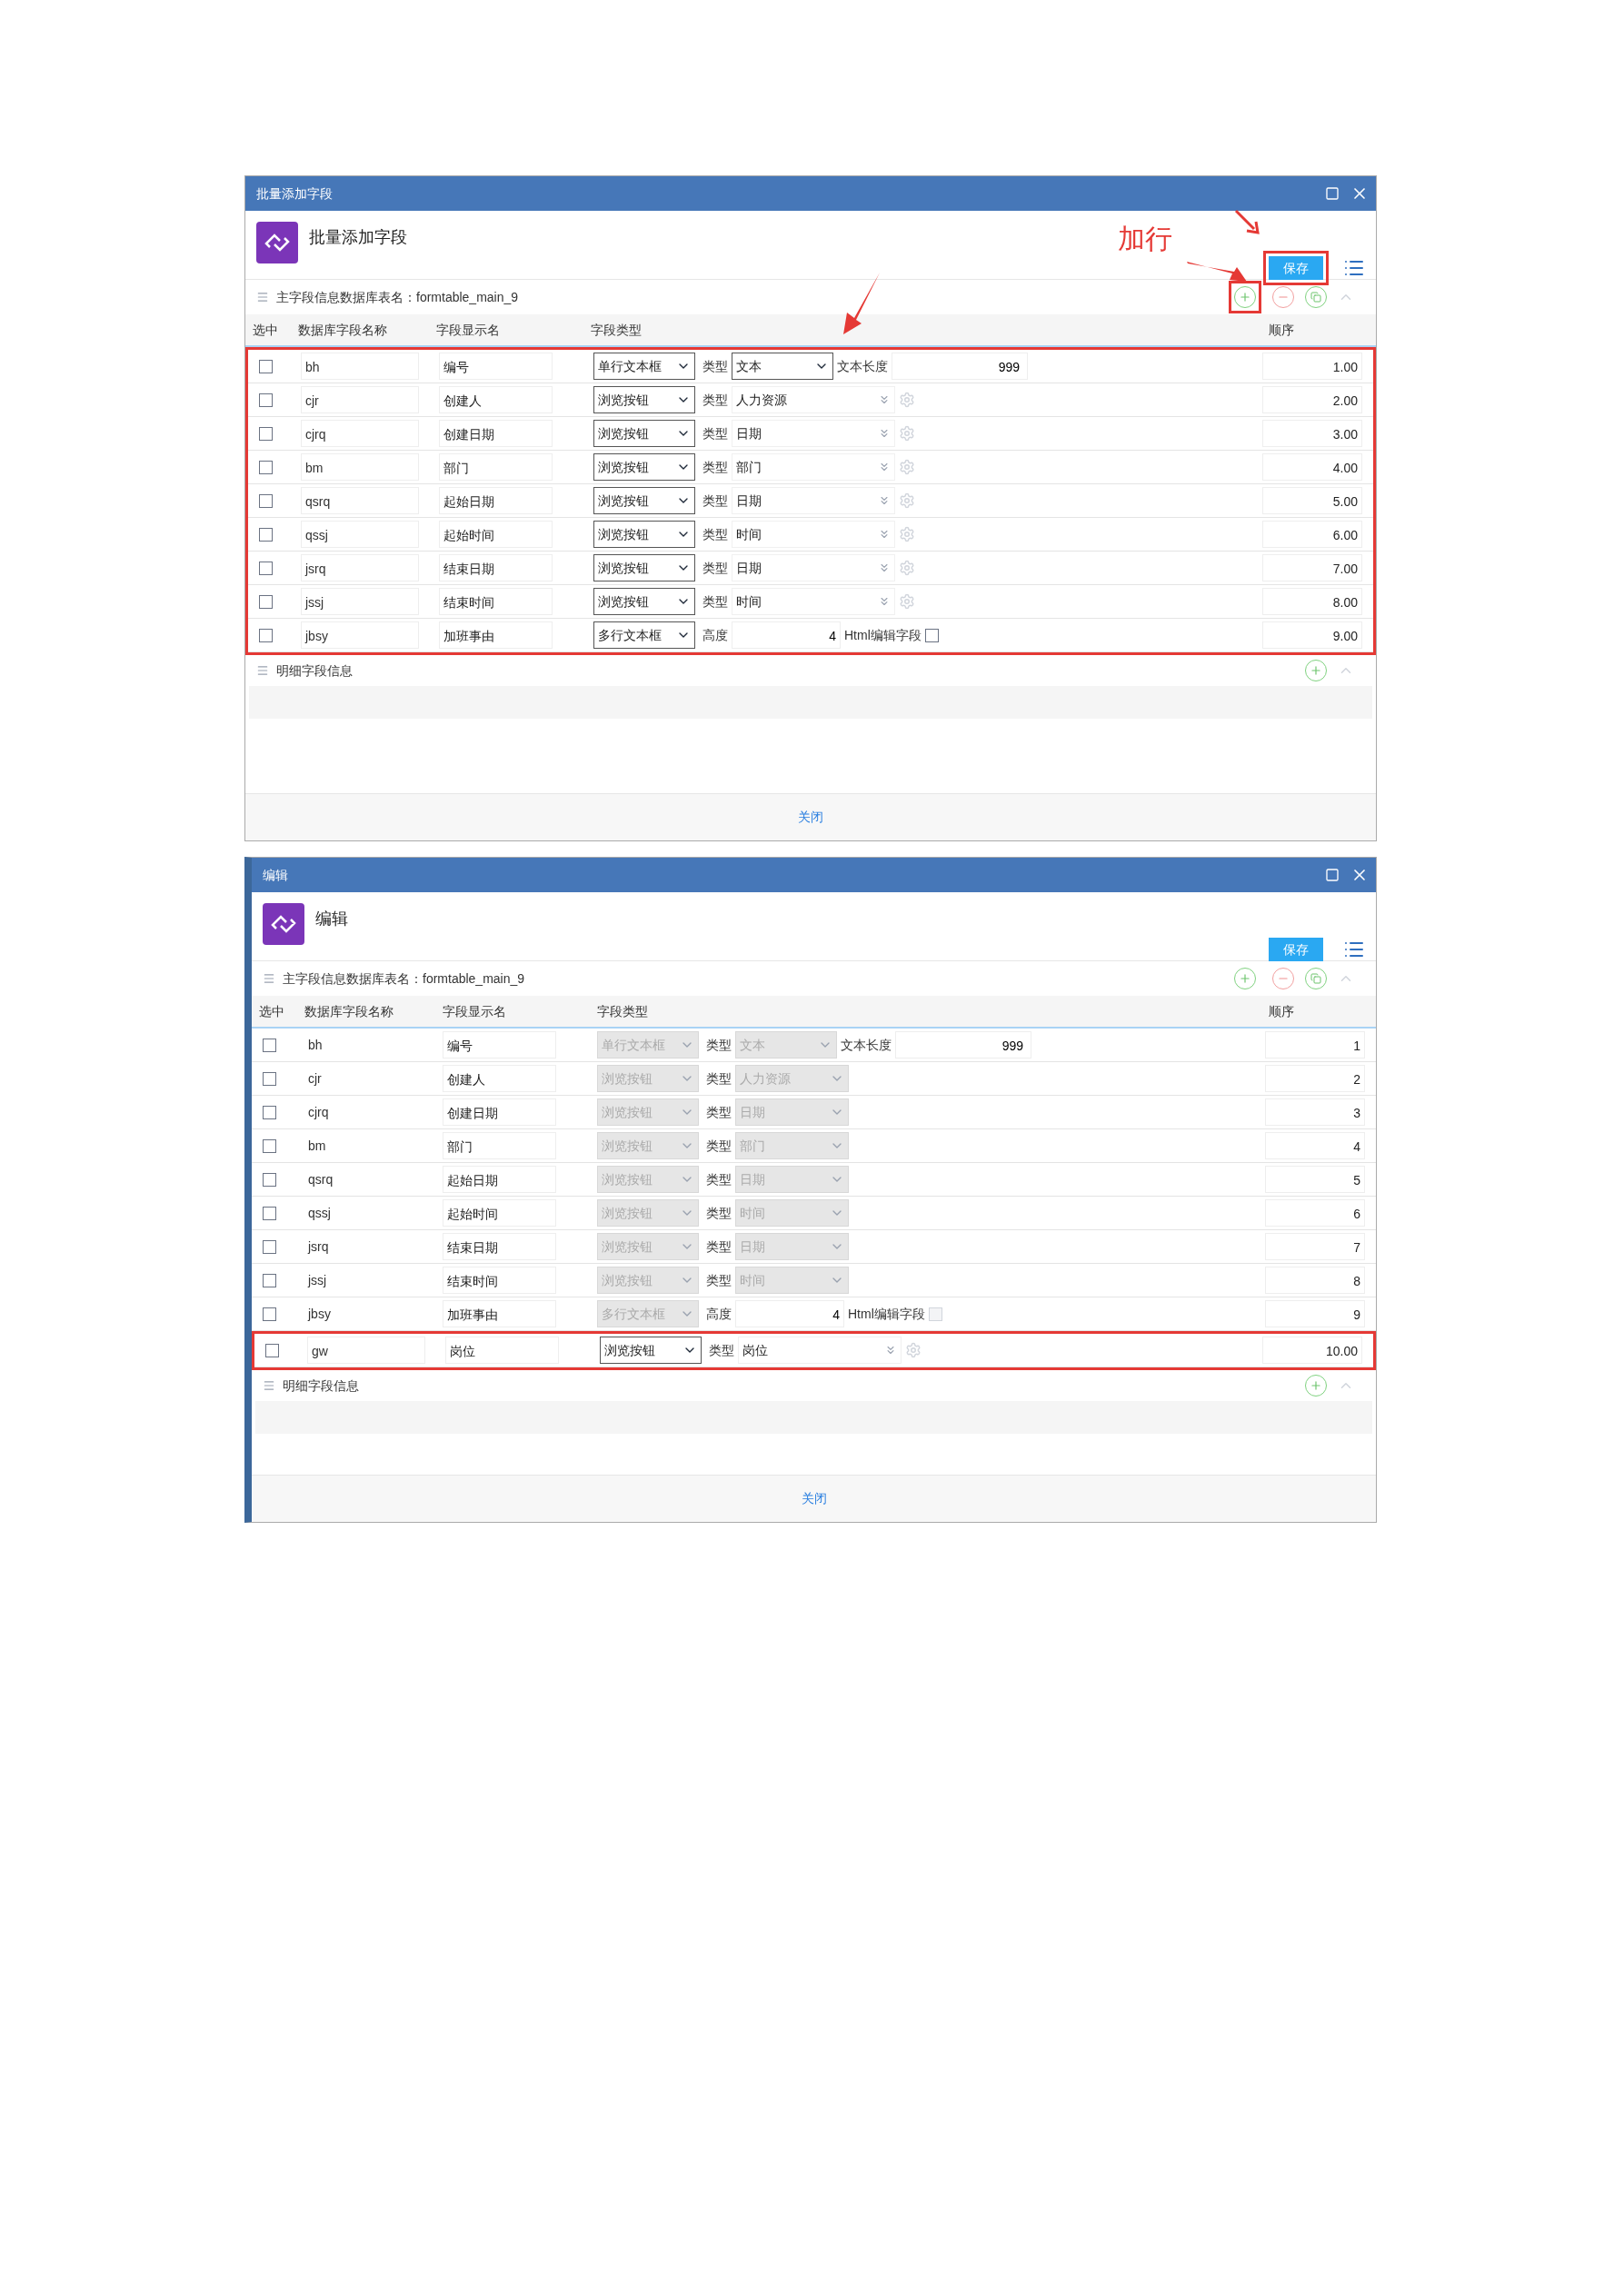 The height and width of the screenshot is (2296, 1624). I want to click on field-name: cjrq, so click(318, 1111).